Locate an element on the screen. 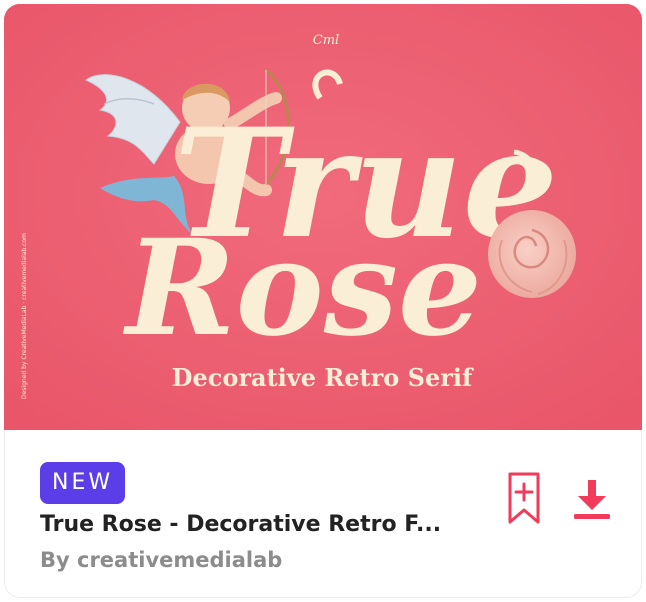 The height and width of the screenshot is (602, 646). download-icon is located at coordinates (592, 499).